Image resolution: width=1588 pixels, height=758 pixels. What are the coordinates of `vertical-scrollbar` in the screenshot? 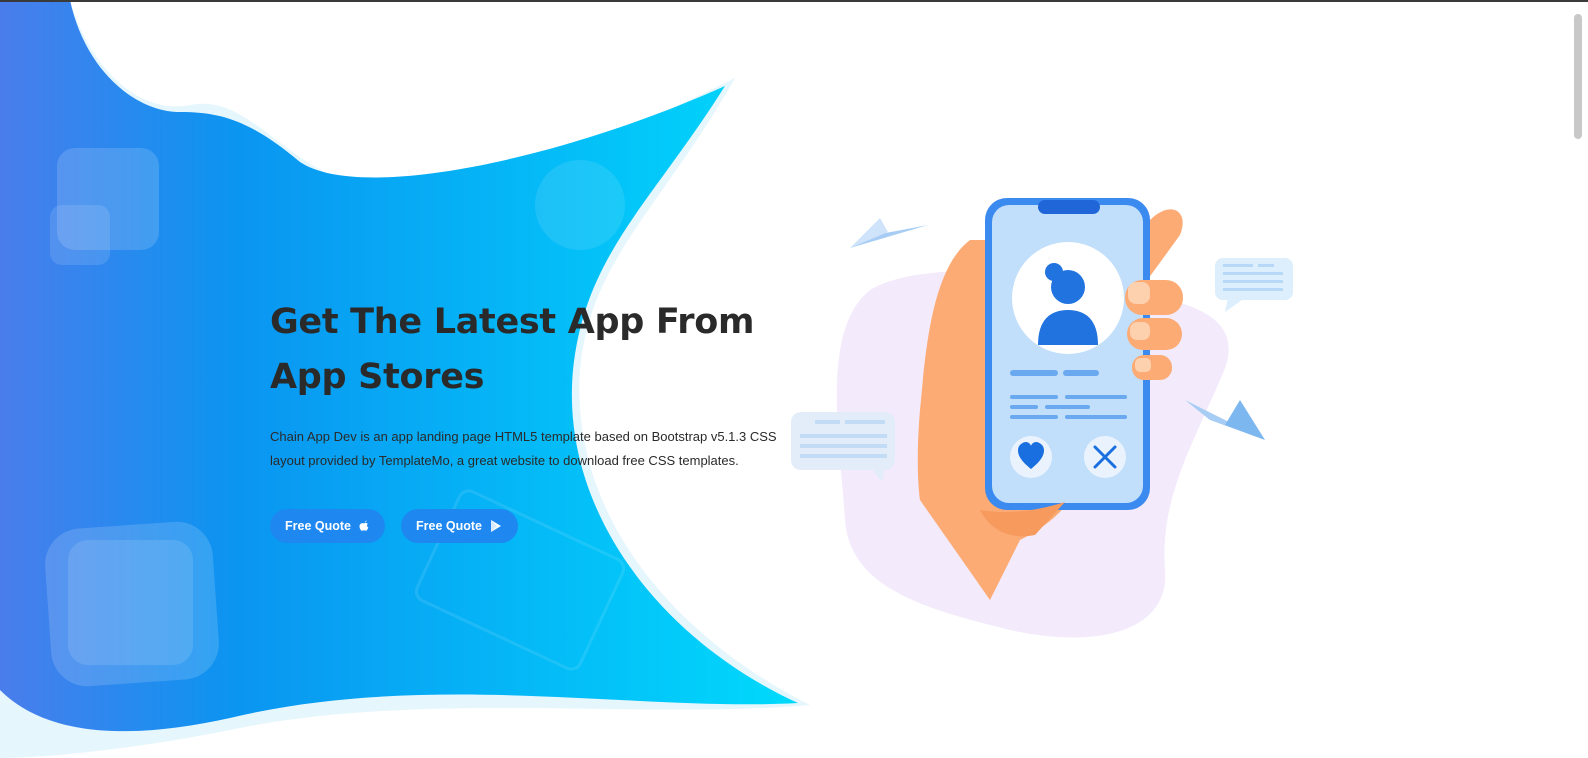 It's located at (1578, 379).